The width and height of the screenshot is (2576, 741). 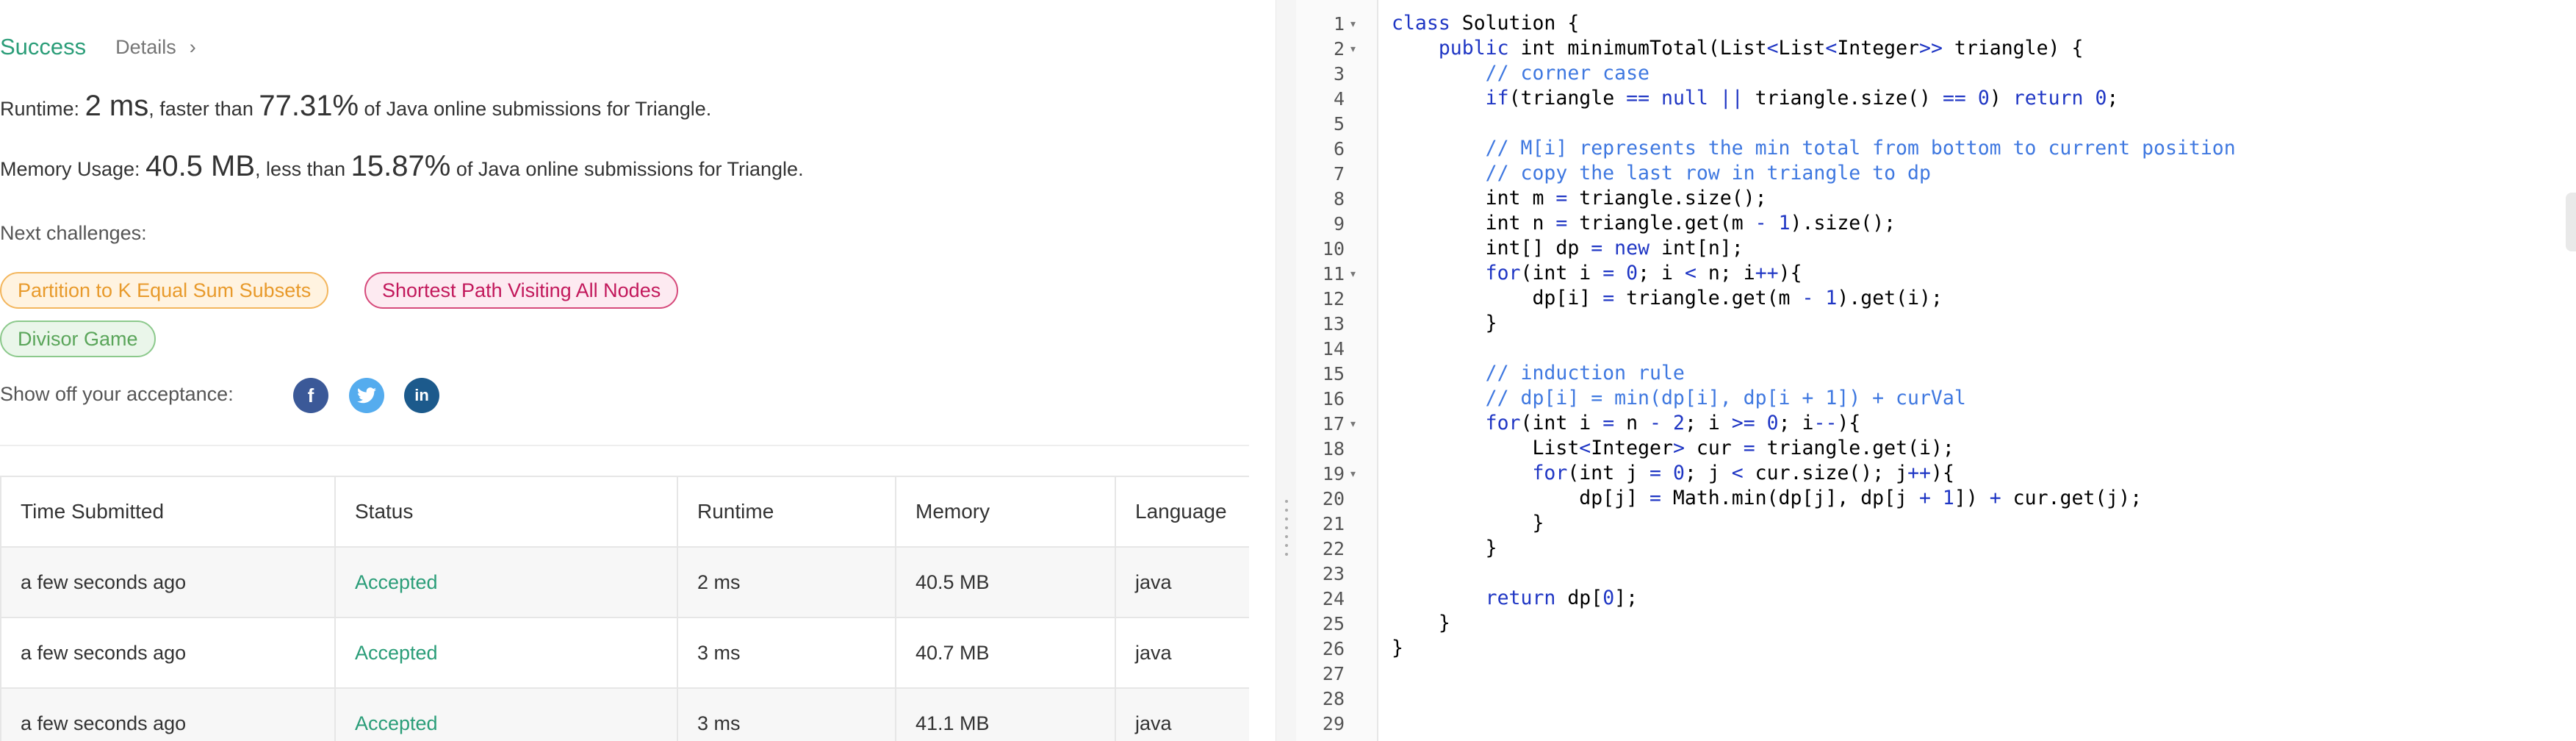 What do you see at coordinates (1333, 573) in the screenshot?
I see `line-number: 23` at bounding box center [1333, 573].